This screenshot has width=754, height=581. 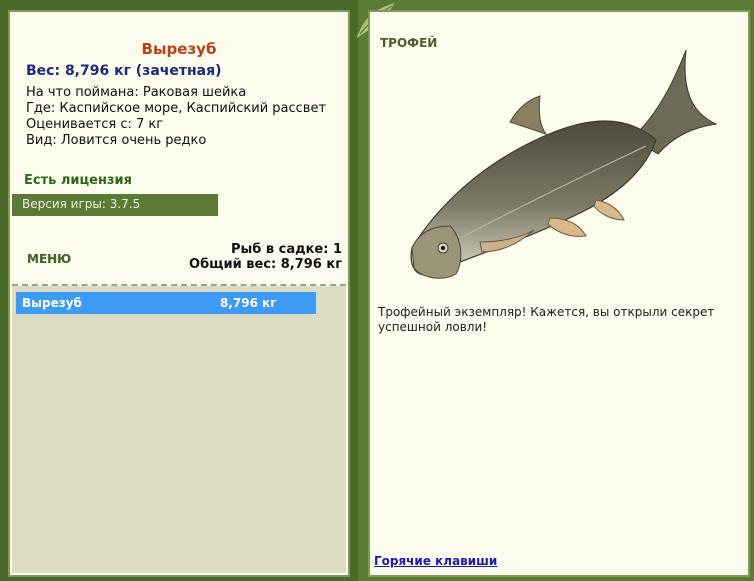 I want to click on fish-kind: Вид: Ловится очень редко, so click(x=116, y=140).